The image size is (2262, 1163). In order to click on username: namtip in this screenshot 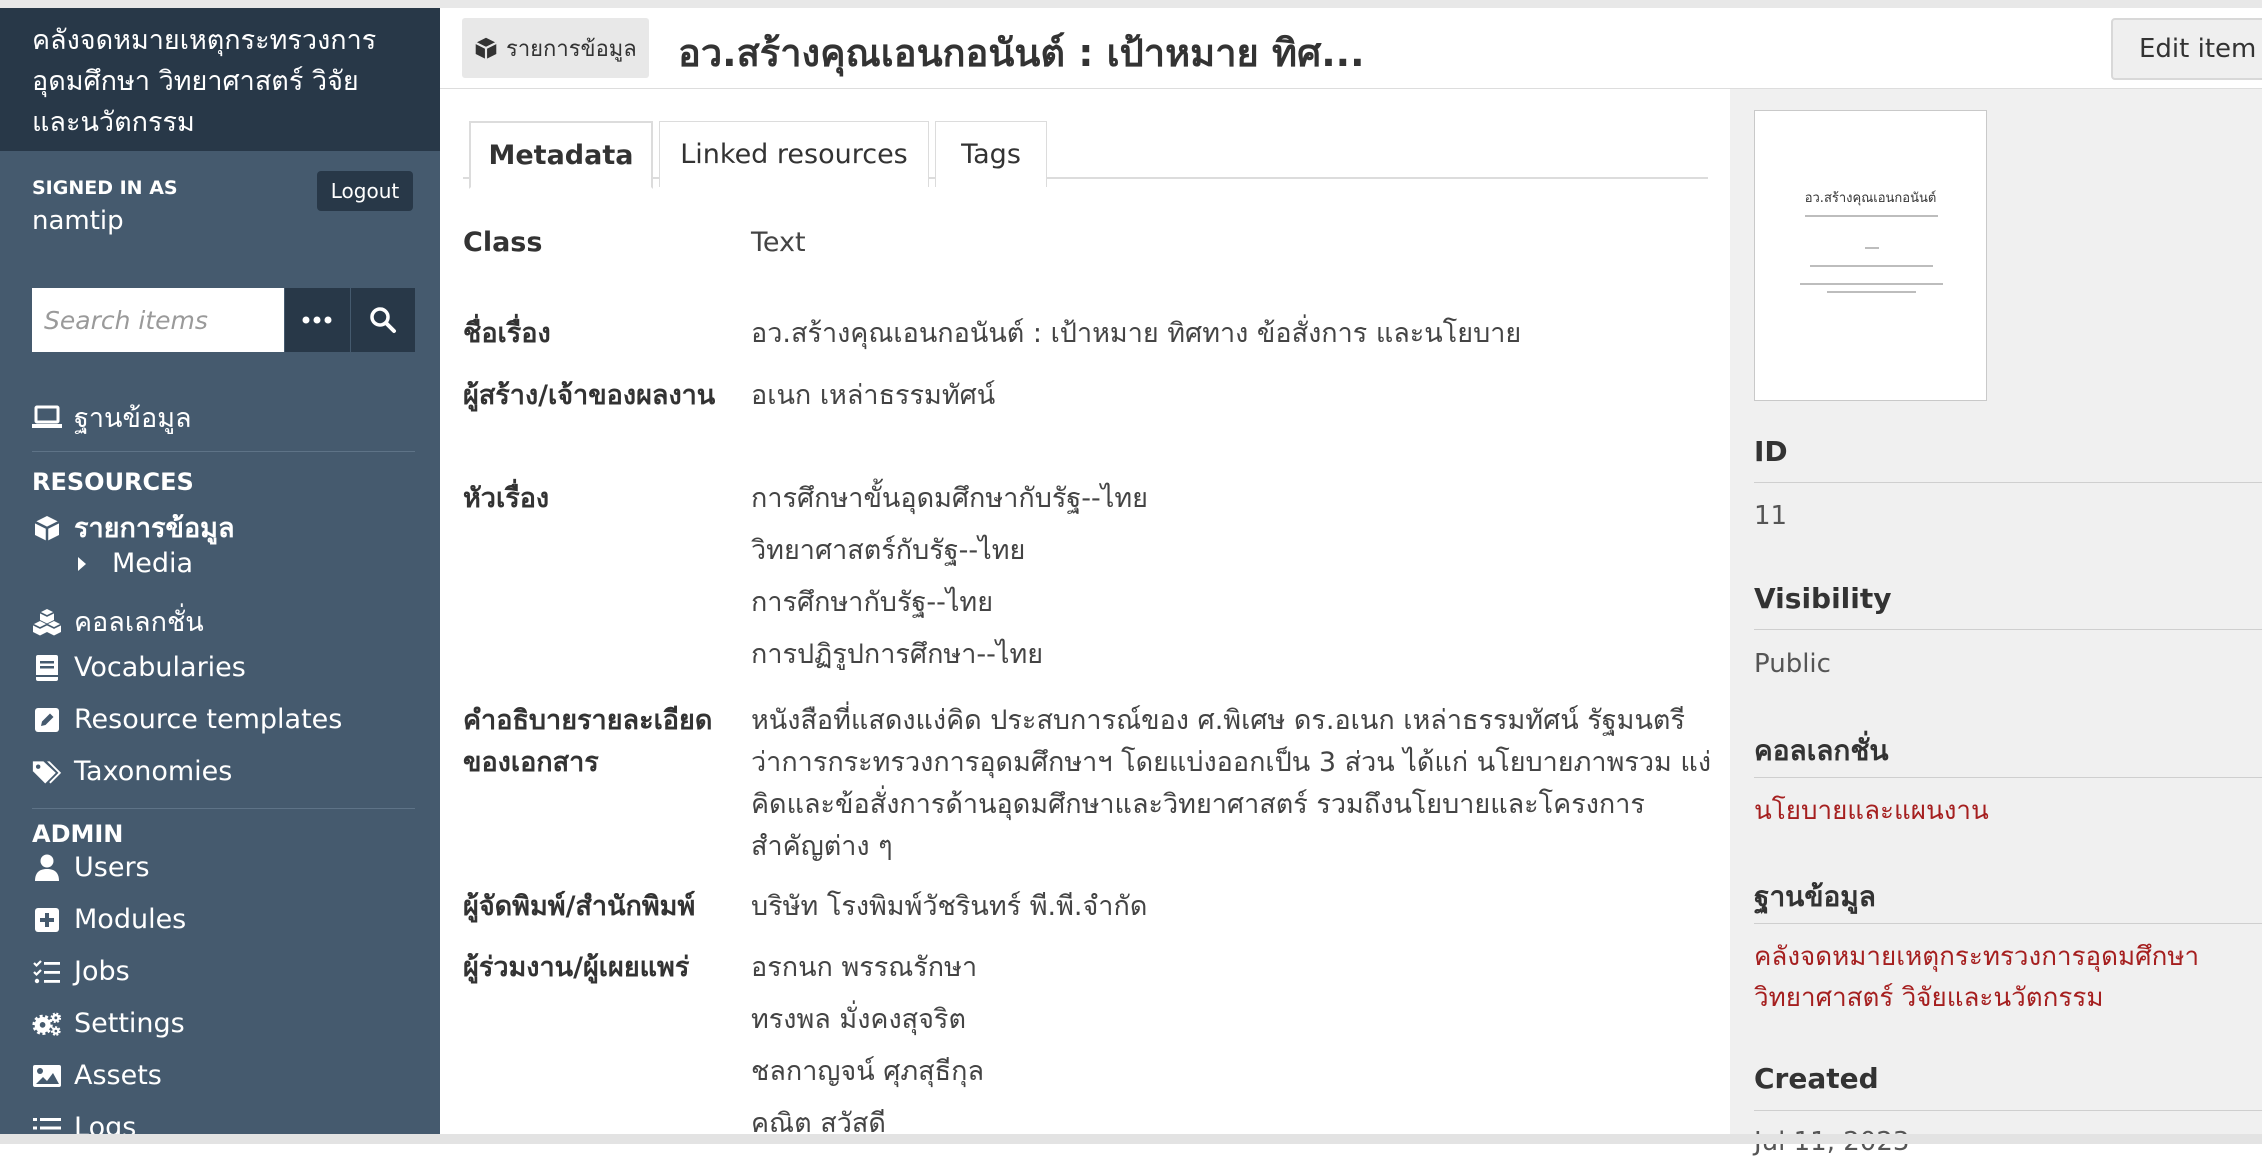, I will do `click(78, 221)`.